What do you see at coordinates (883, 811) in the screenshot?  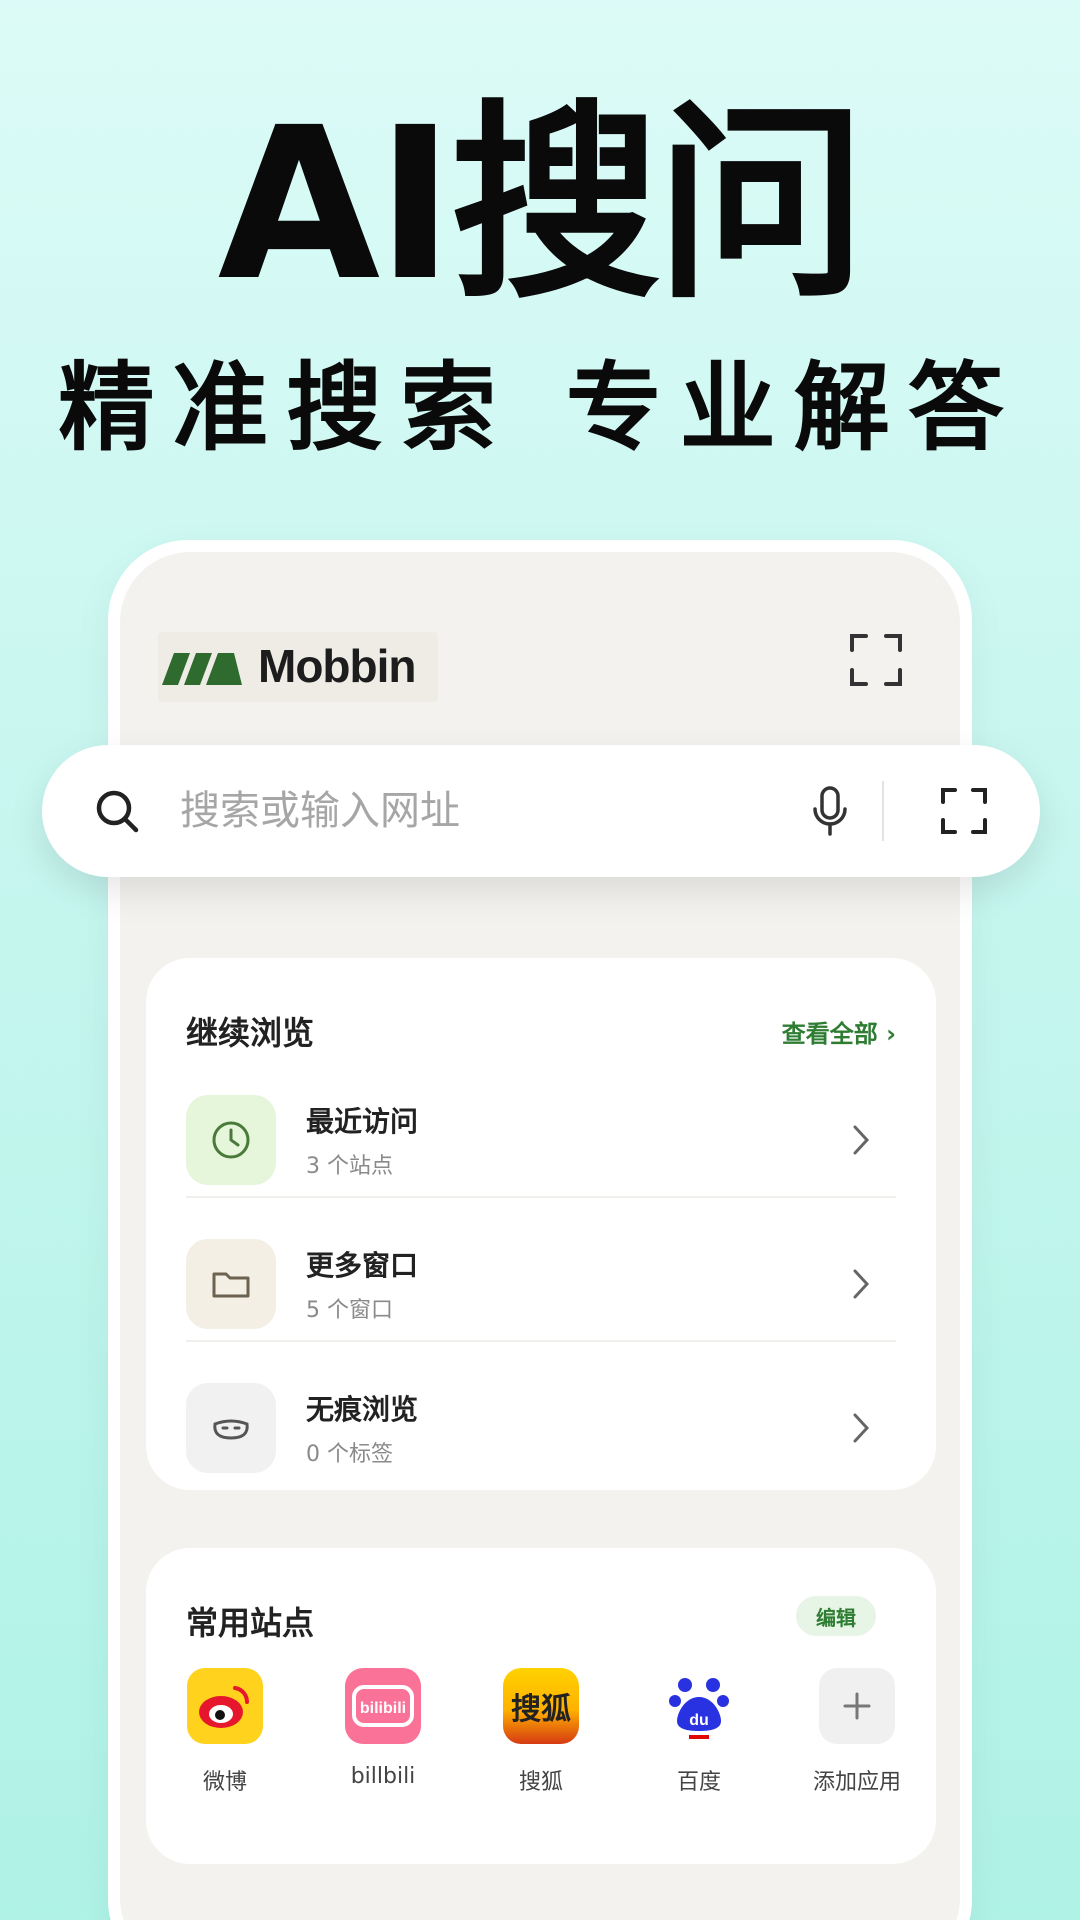 I see `search-divider` at bounding box center [883, 811].